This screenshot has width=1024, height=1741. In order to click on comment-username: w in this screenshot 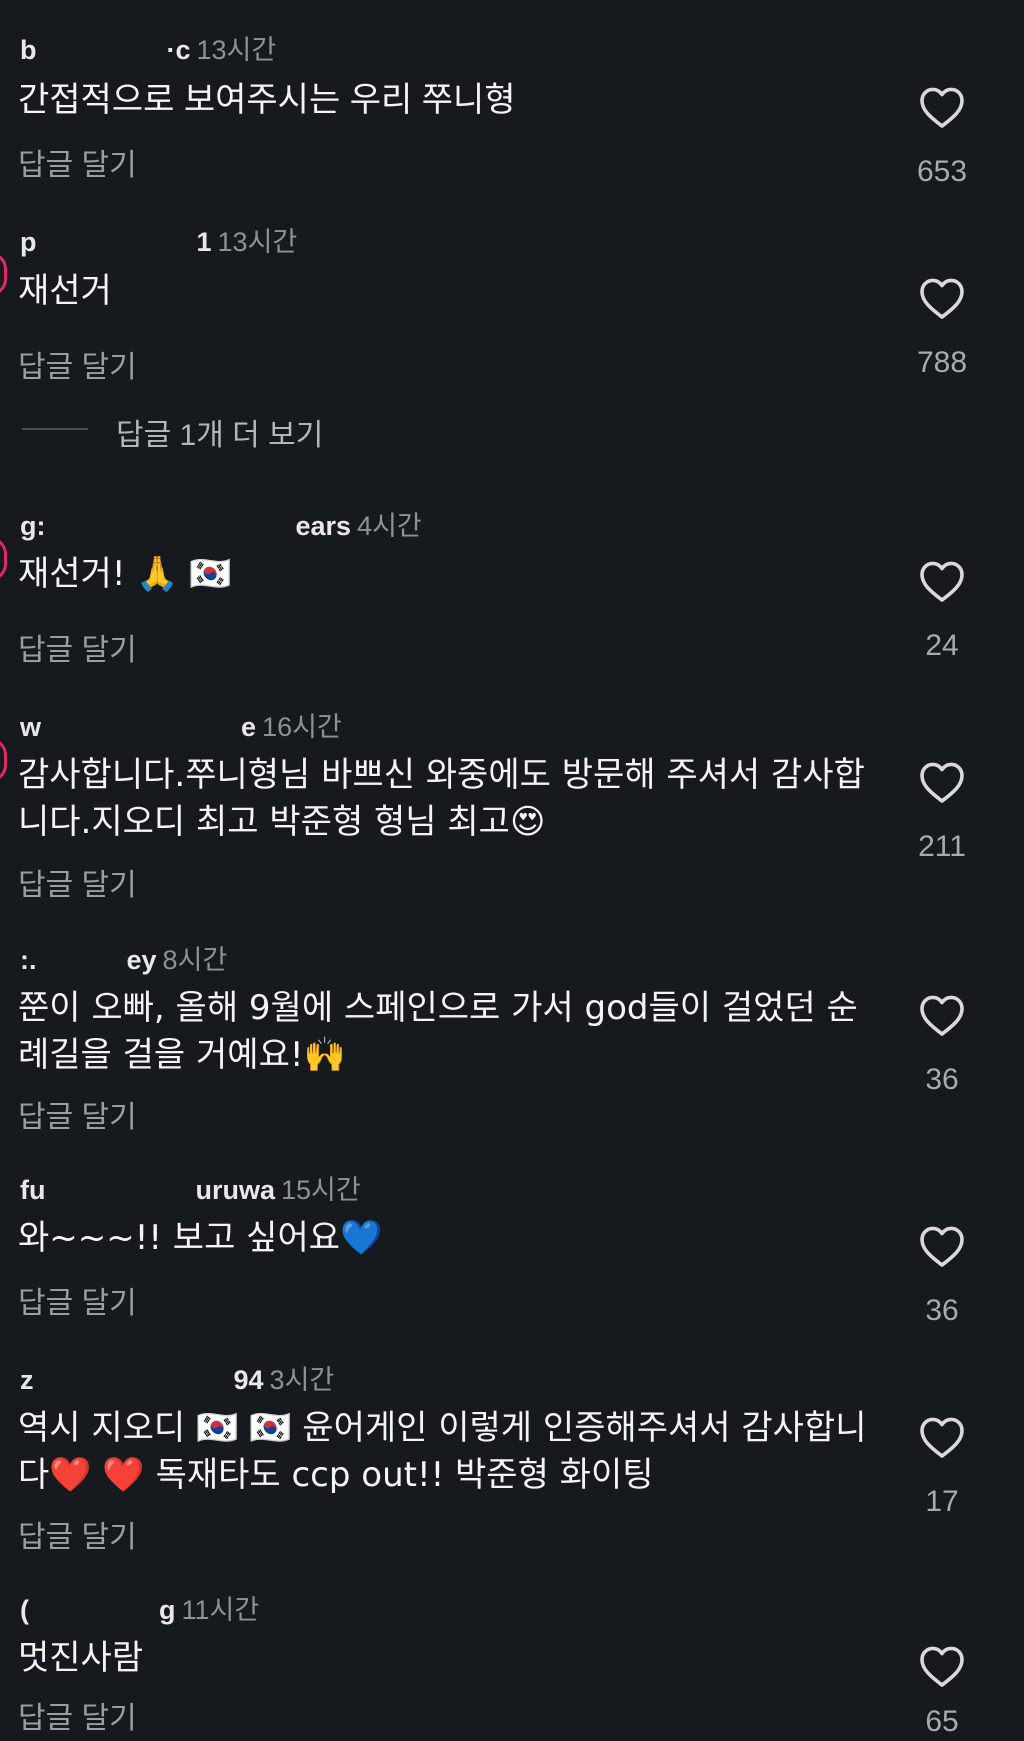, I will do `click(30, 727)`.